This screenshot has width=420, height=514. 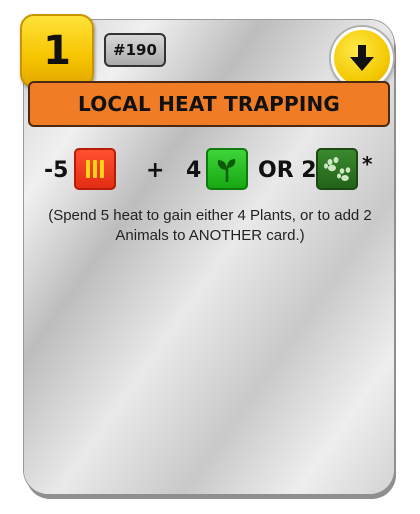 I want to click on plus-sign: +, so click(x=155, y=170).